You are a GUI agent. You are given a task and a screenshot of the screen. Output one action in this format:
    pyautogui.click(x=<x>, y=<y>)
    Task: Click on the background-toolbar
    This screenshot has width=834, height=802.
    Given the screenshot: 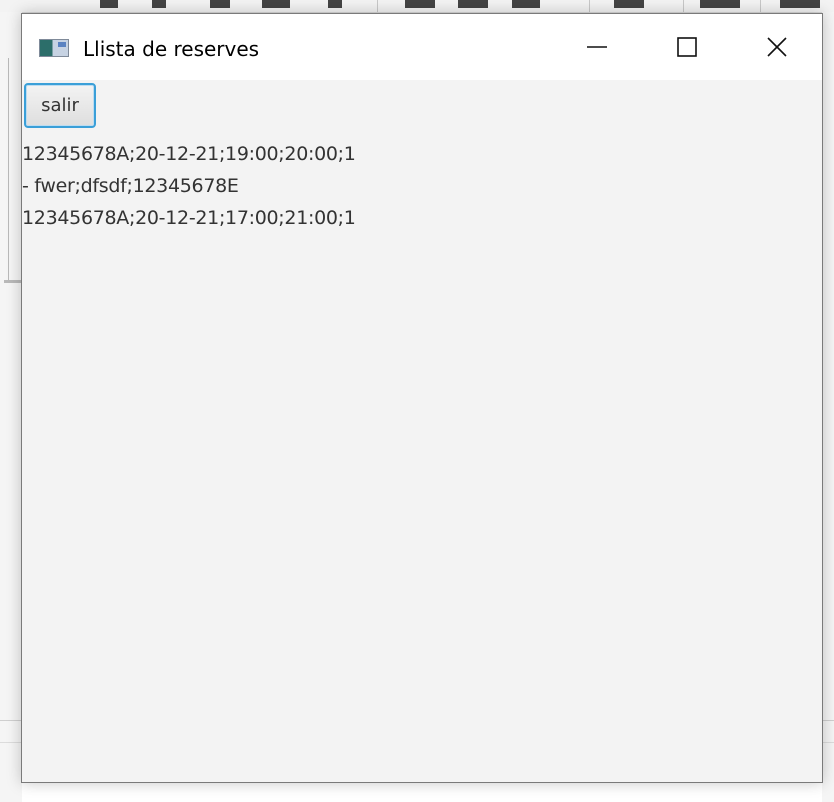 What is the action you would take?
    pyautogui.click(x=417, y=6)
    